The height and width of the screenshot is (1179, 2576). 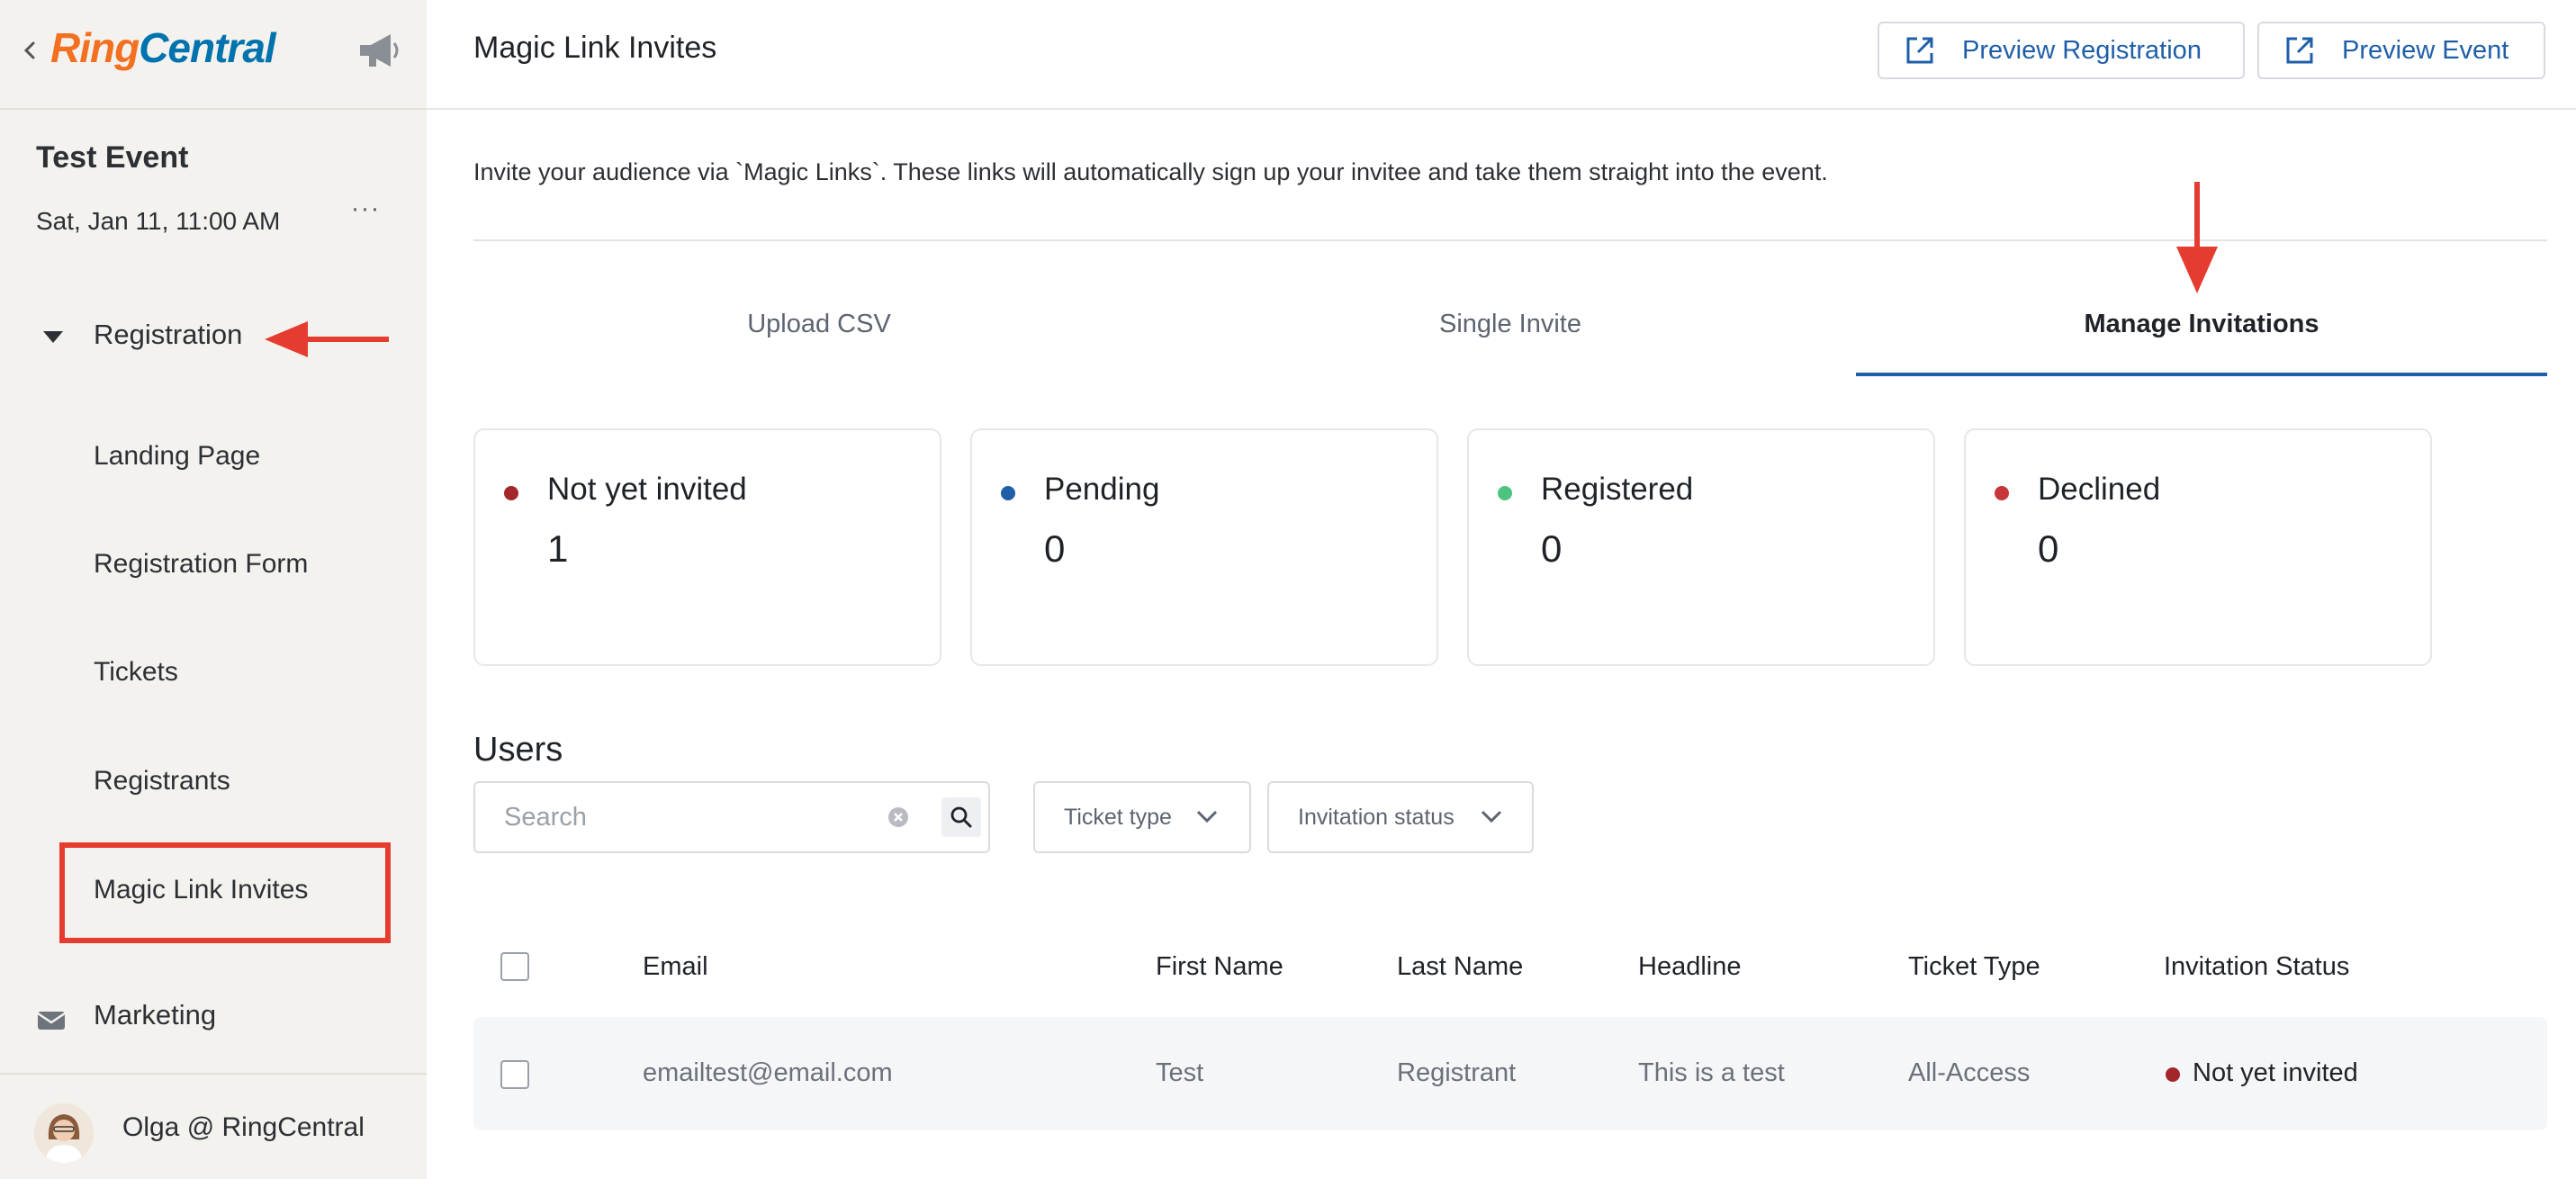 I want to click on stat-value: 1, so click(x=558, y=548).